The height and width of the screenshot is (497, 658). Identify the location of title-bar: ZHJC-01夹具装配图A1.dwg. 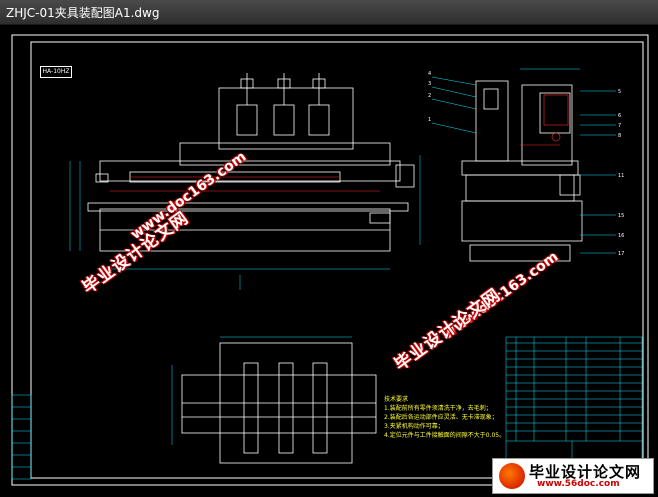
(329, 12).